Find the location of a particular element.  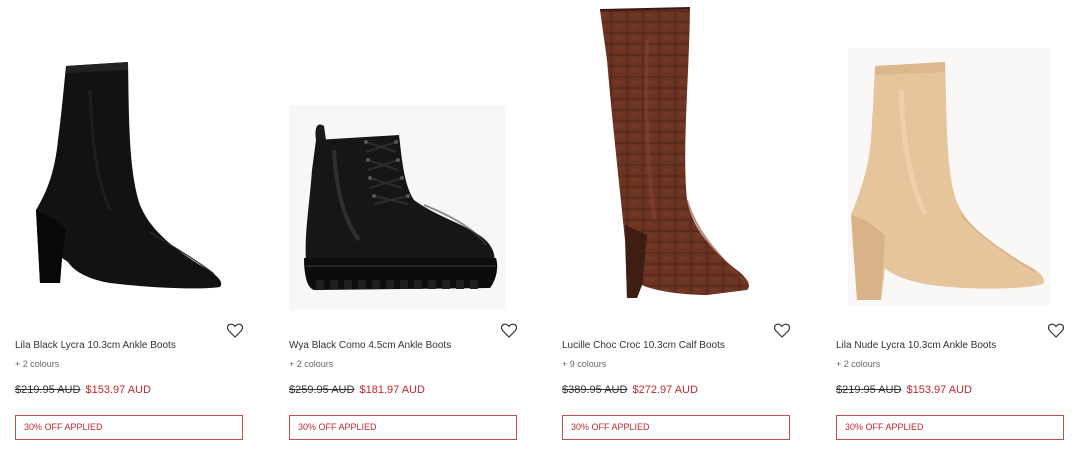

product-name: Wya Black Como 4.5cm Ankle Boots is located at coordinates (370, 345).